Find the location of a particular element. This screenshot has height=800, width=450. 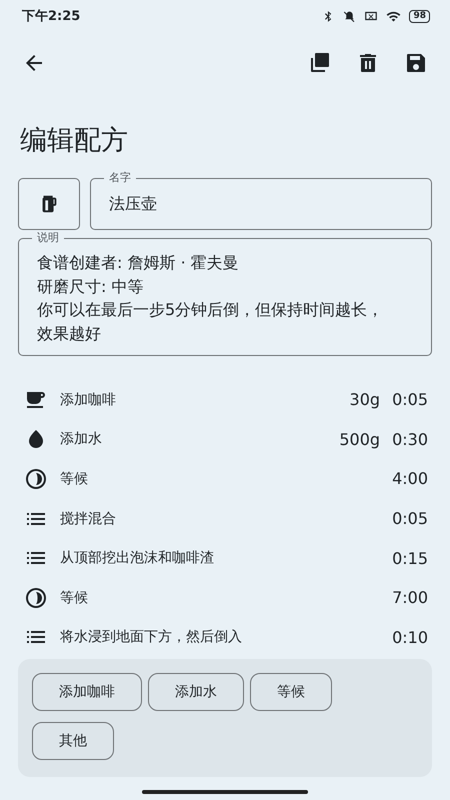

step-amount: 30g is located at coordinates (365, 400).